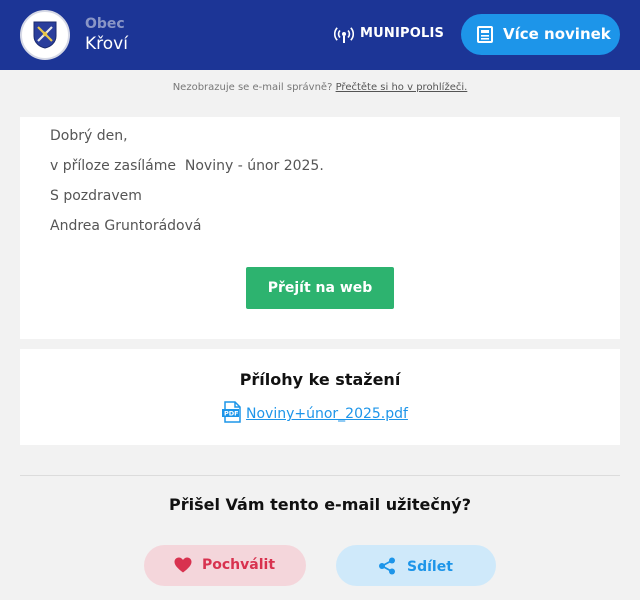 The image size is (640, 600). What do you see at coordinates (320, 35) in the screenshot?
I see `header-bar: Obec Křoví MUNIPOLIS Více novinek` at bounding box center [320, 35].